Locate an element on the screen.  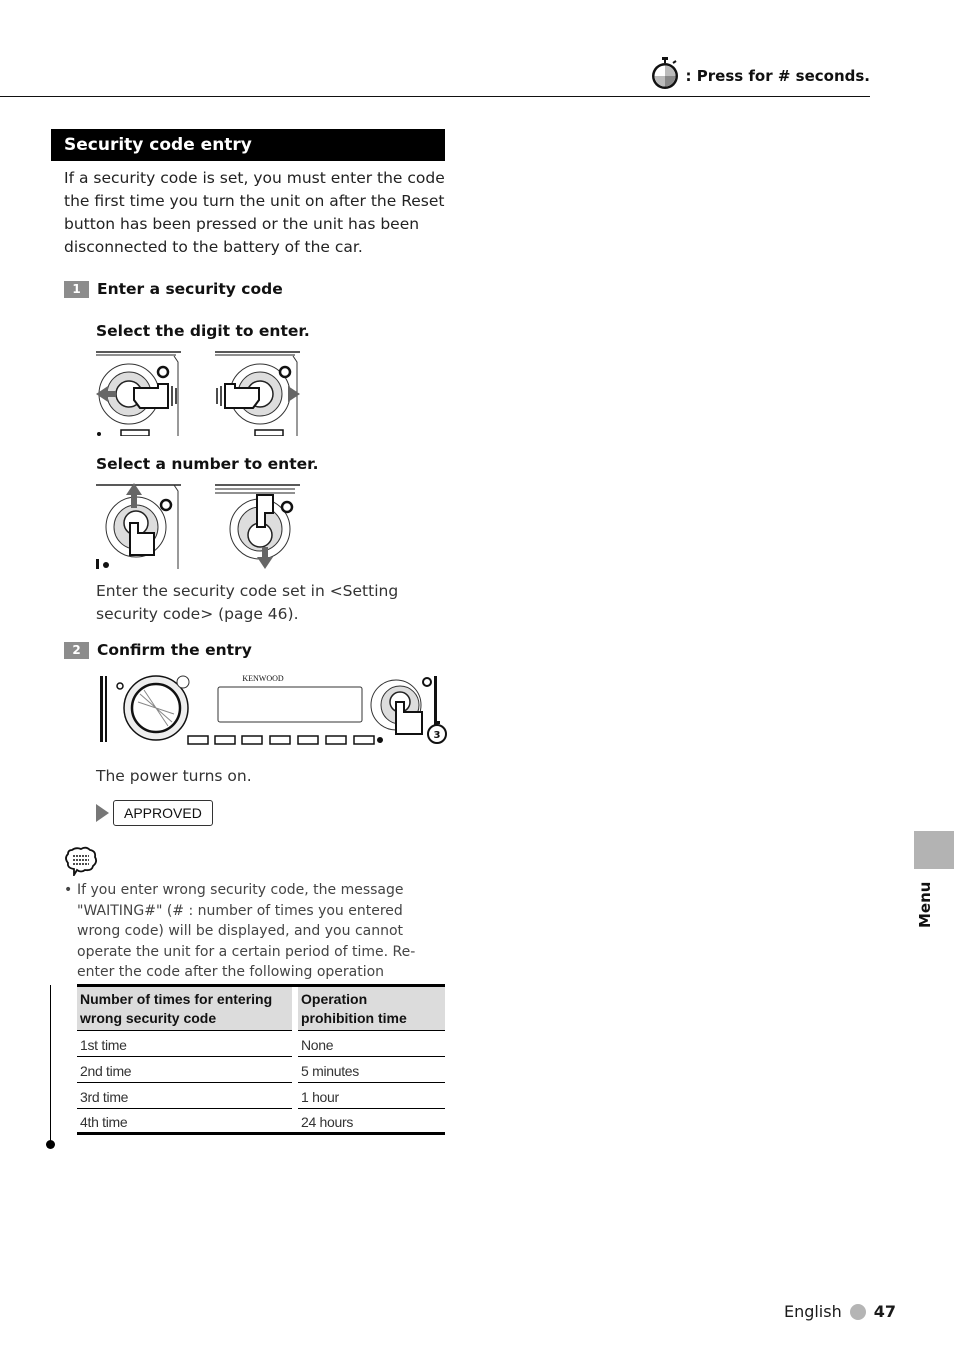
header-rule is located at coordinates (435, 96).